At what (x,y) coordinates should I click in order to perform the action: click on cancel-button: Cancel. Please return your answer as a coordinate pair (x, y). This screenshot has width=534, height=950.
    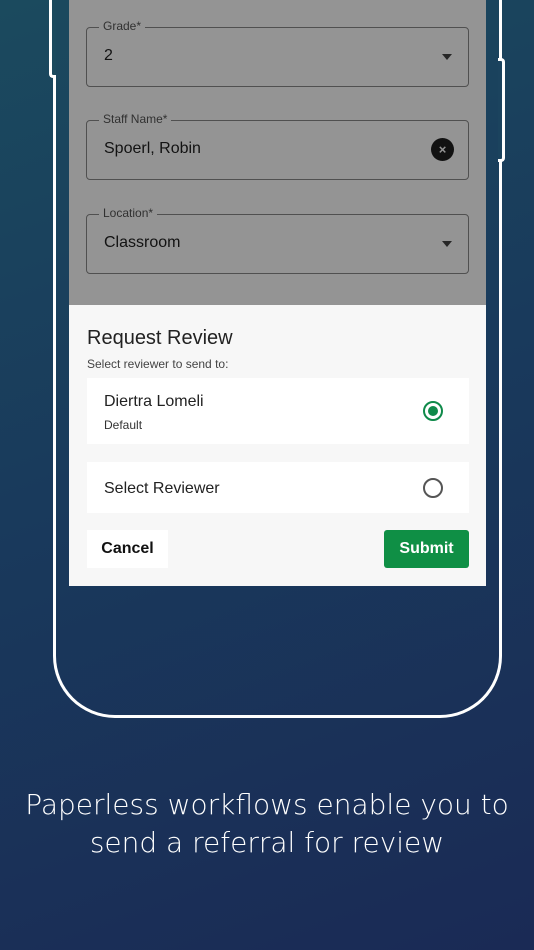
    Looking at the image, I should click on (127, 549).